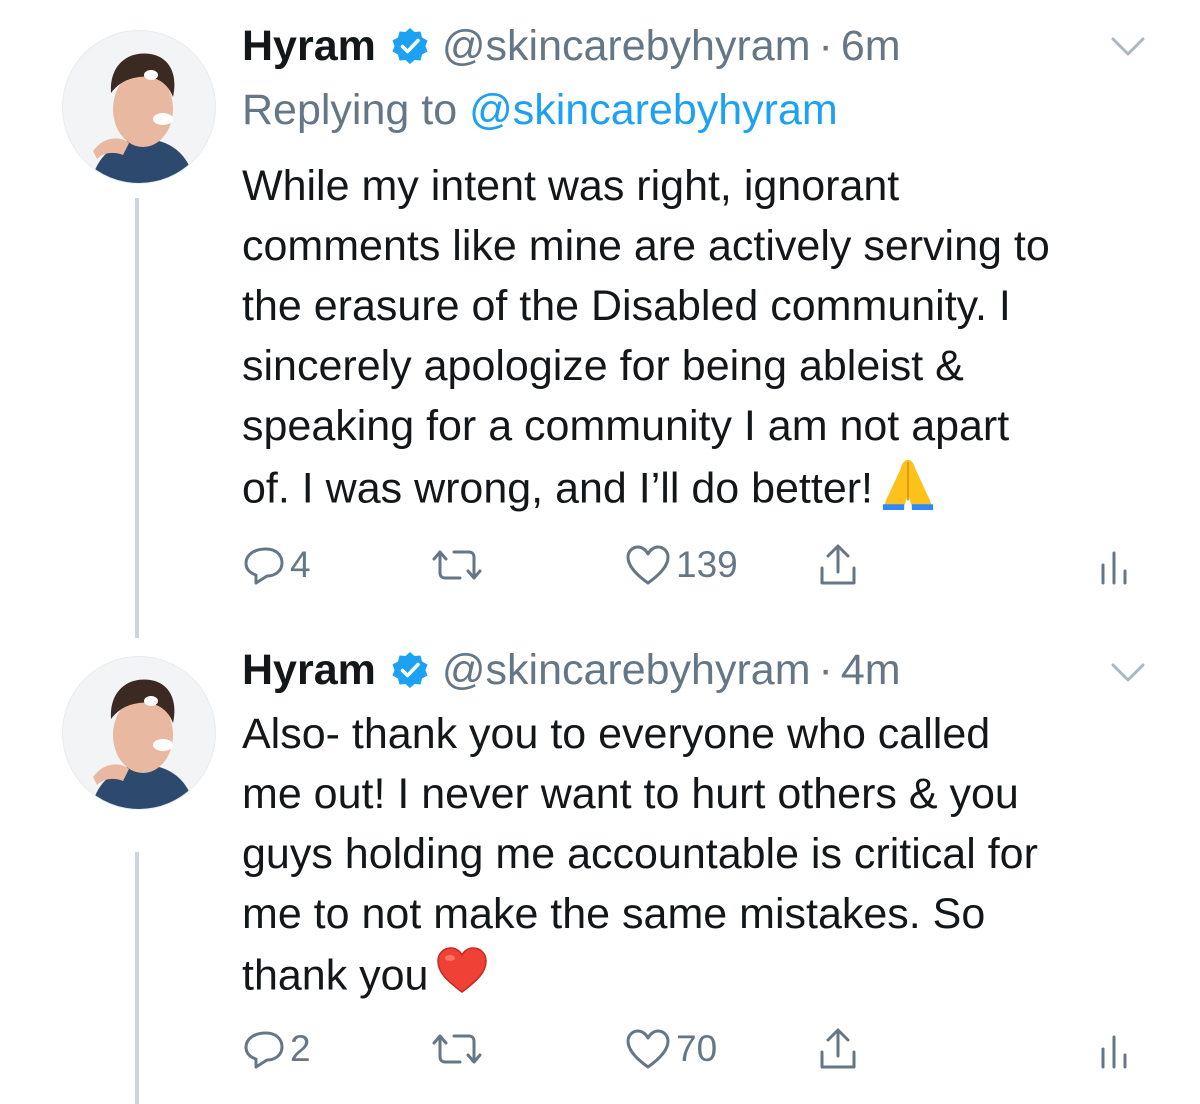 This screenshot has height=1104, width=1200. Describe the element at coordinates (871, 46) in the screenshot. I see `timestamp: 6m` at that location.